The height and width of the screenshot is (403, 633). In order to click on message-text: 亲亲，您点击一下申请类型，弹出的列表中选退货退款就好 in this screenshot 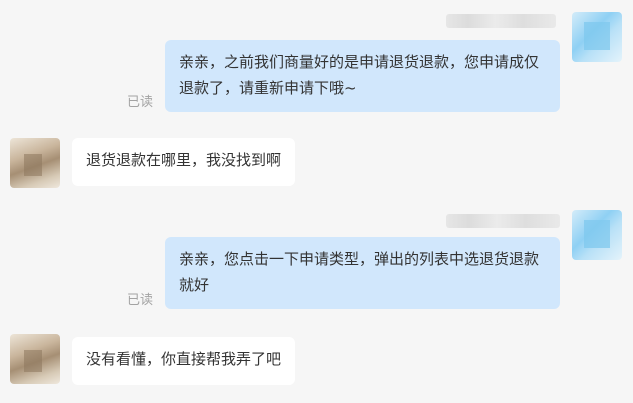, I will do `click(359, 272)`.